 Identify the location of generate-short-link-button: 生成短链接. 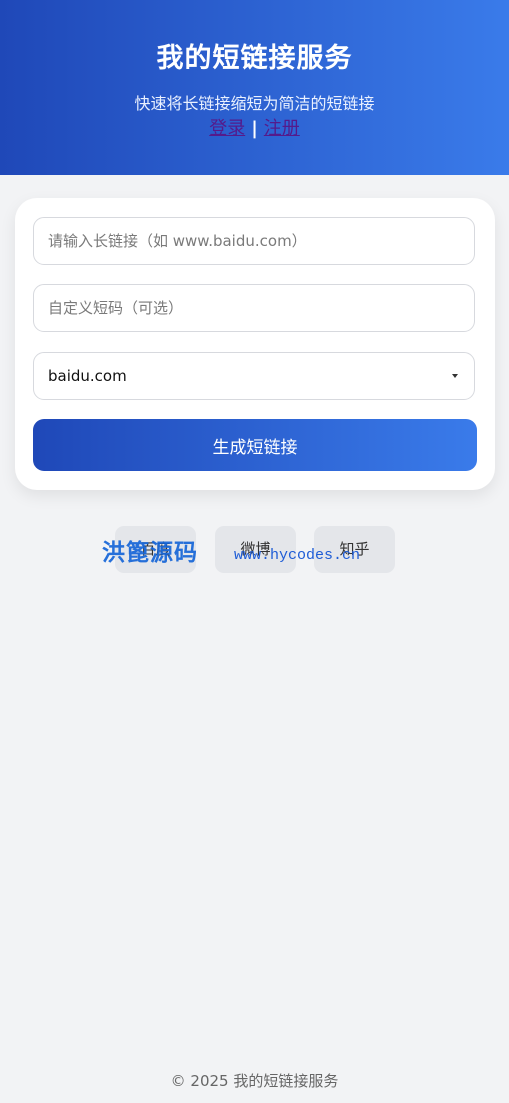
(255, 445).